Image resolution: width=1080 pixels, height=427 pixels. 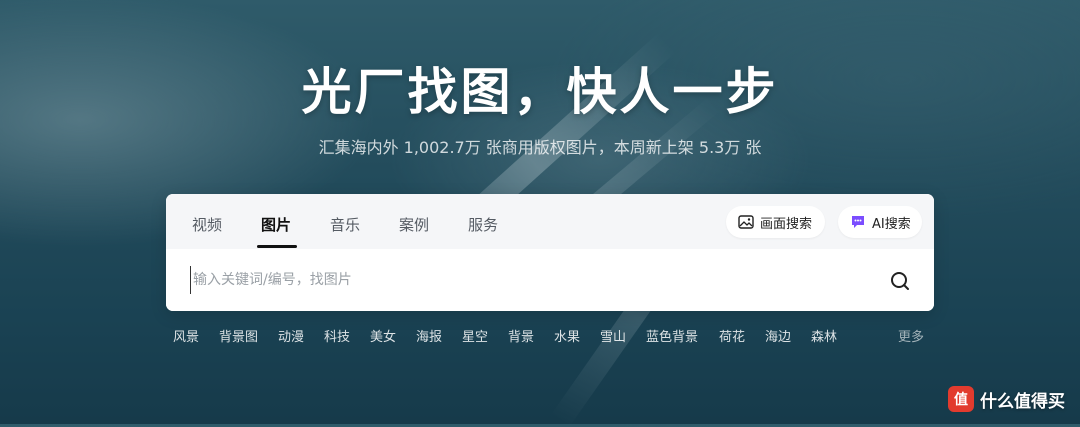 I want to click on tab-cases: 案例, so click(x=414, y=224).